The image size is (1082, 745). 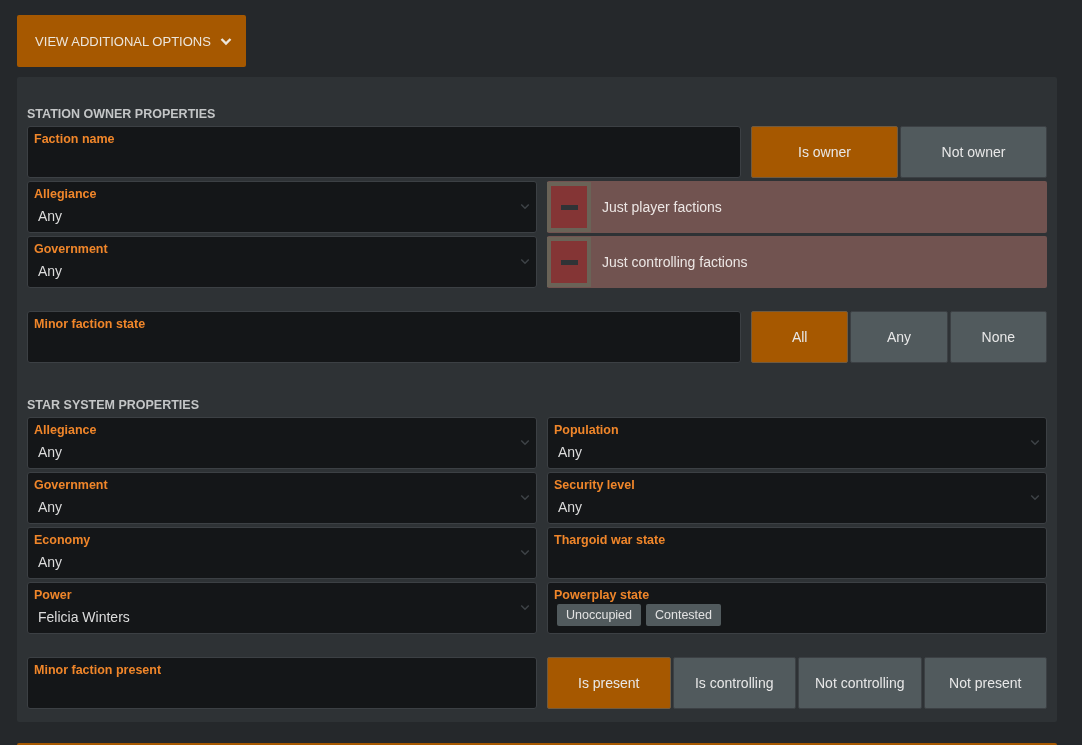 I want to click on input-field: Faction name, so click(x=384, y=152).